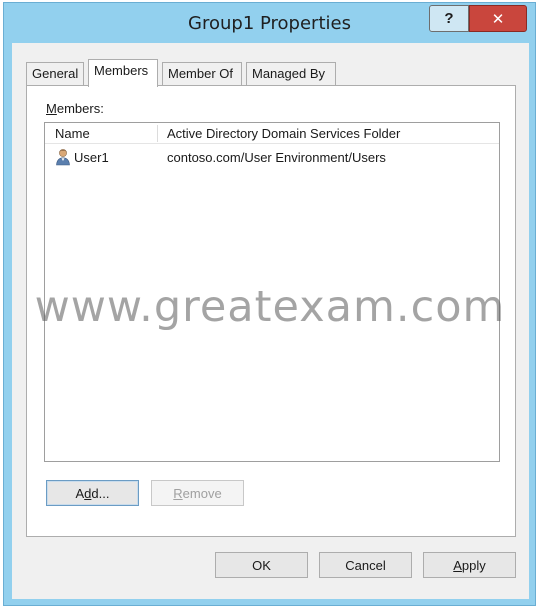  Describe the element at coordinates (449, 18) in the screenshot. I see `help-button: ?` at that location.